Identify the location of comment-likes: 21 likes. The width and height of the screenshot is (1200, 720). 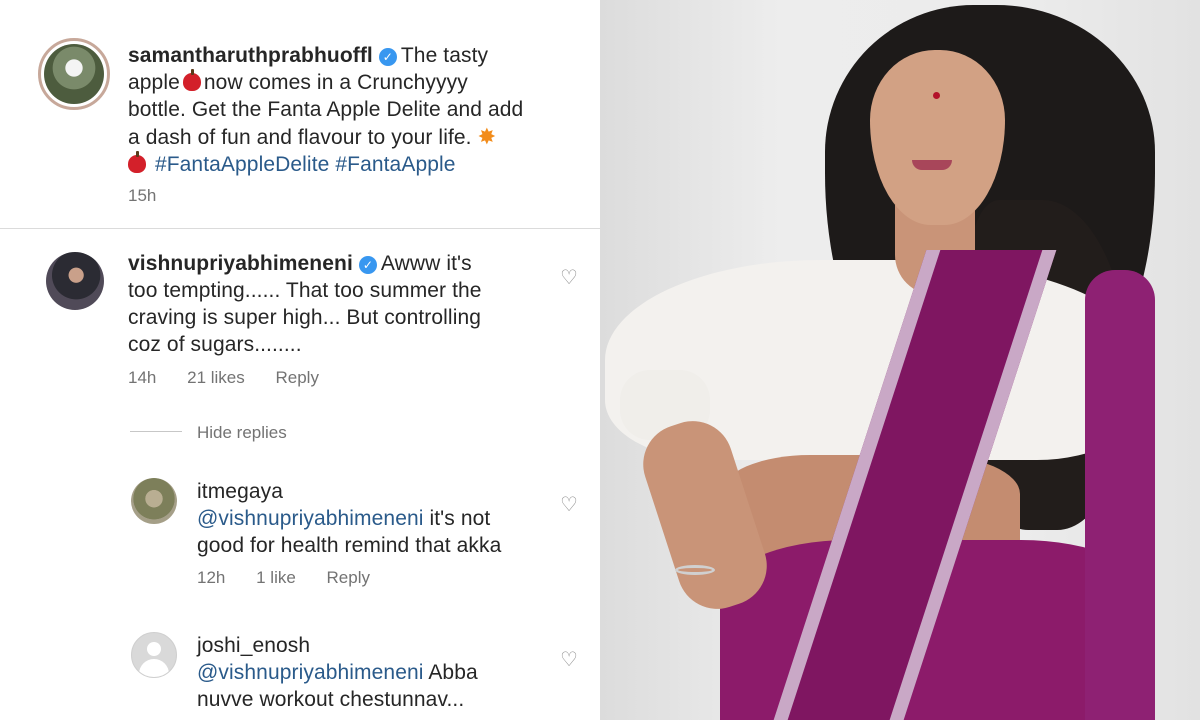
(216, 377).